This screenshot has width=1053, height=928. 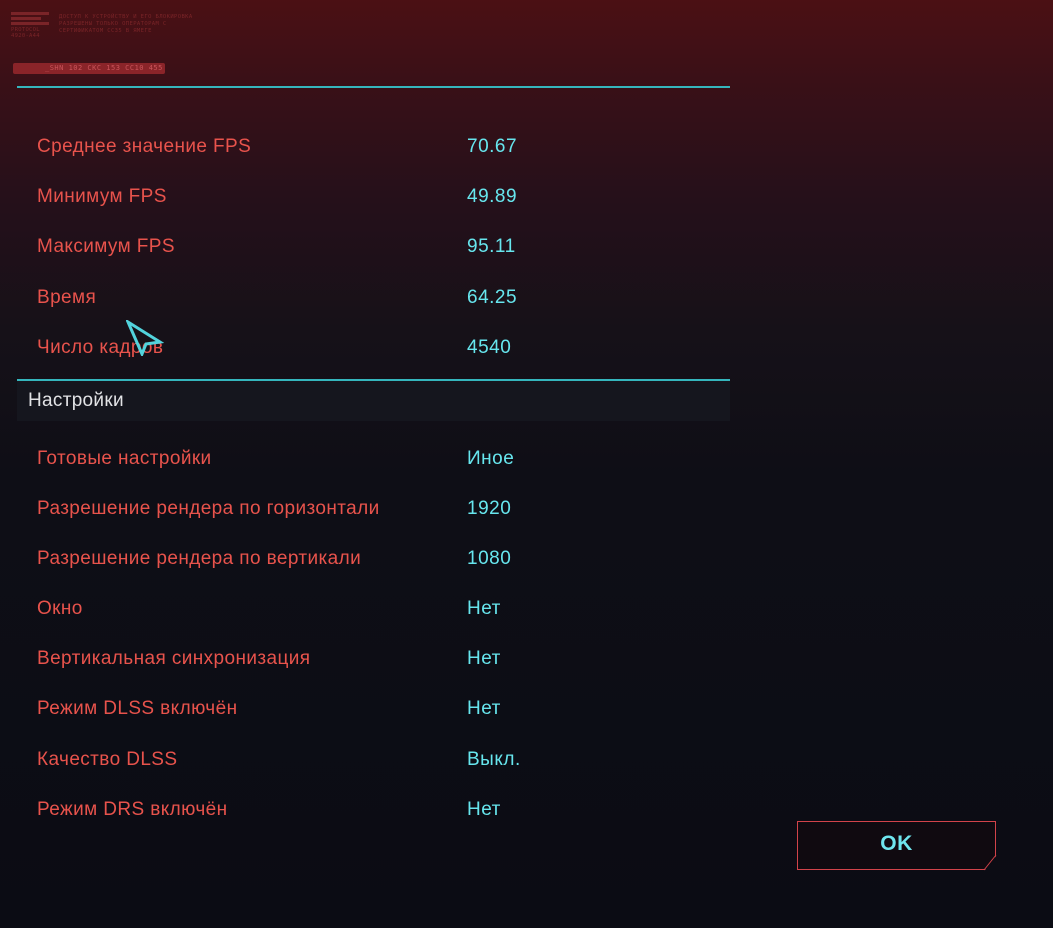 What do you see at coordinates (144, 146) in the screenshot?
I see `stat-label: Среднее значение FPS` at bounding box center [144, 146].